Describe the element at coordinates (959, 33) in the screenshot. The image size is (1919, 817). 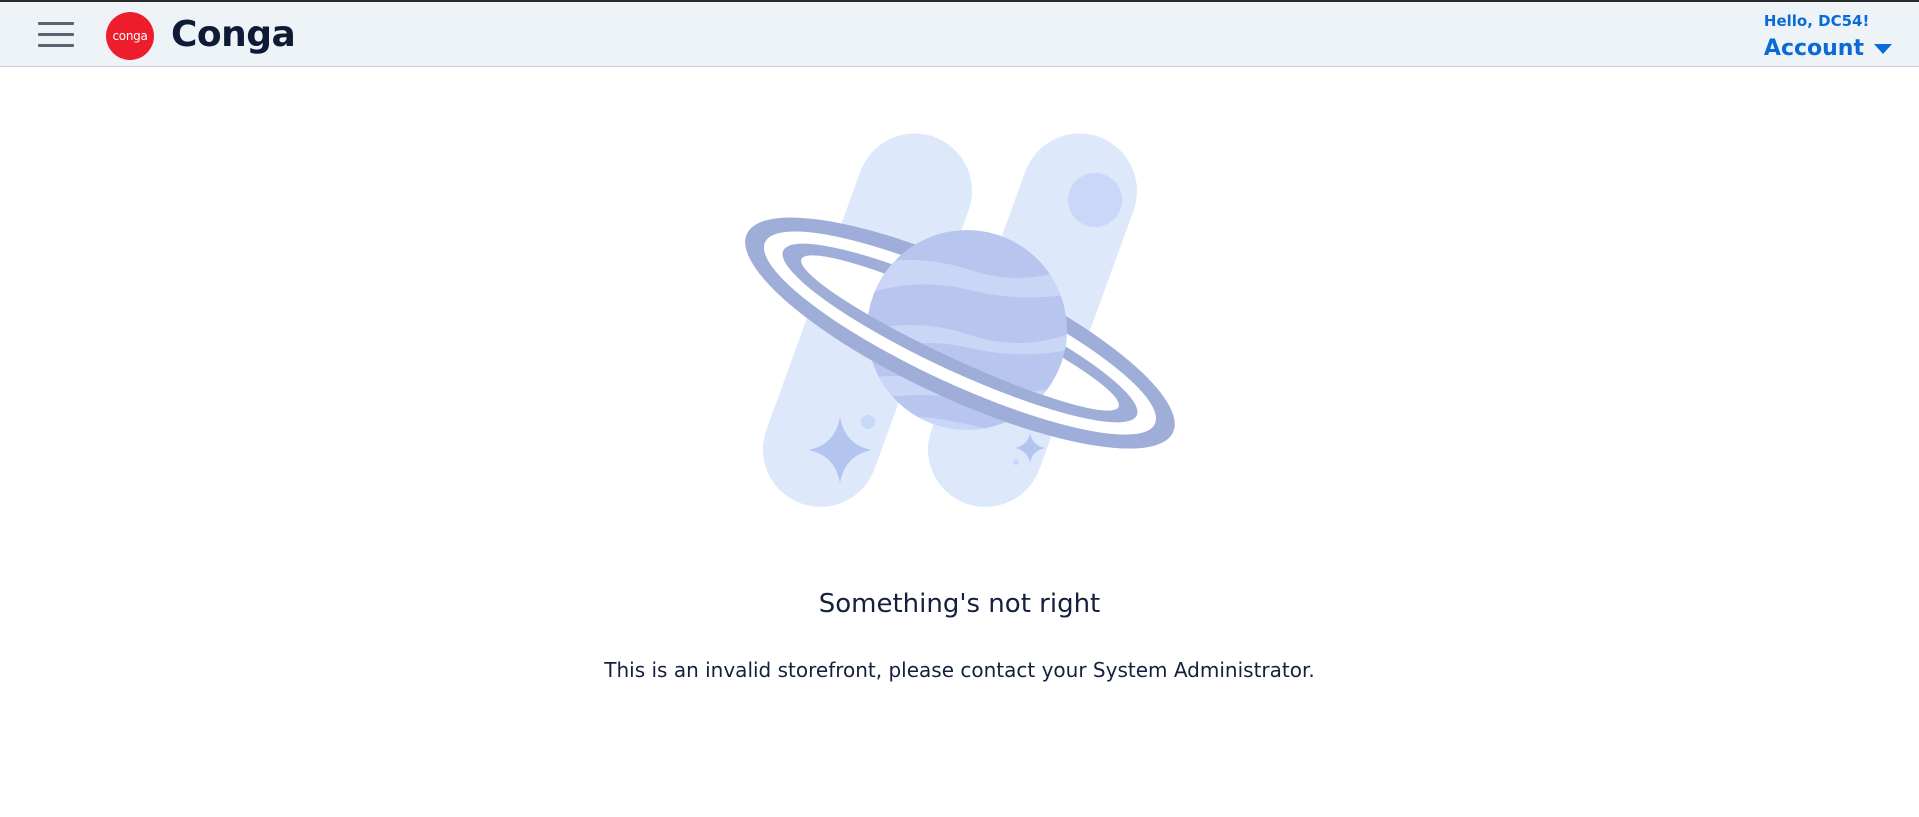
I see `top-navigation-bar: conga Conga Hello, DC54! Account` at that location.